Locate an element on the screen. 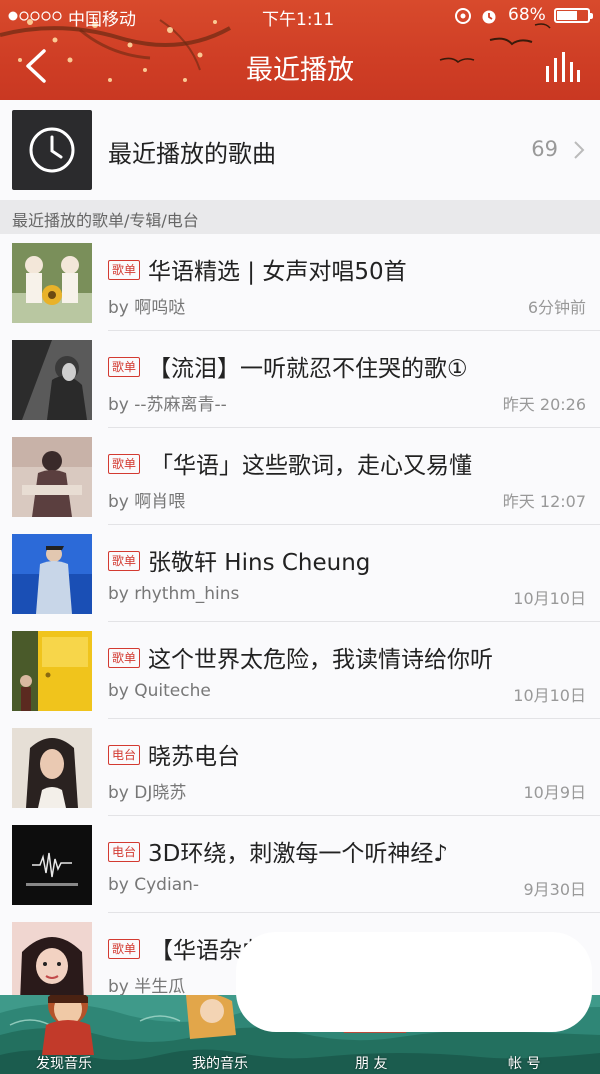  played-time: 6分钟前 is located at coordinates (556, 307).